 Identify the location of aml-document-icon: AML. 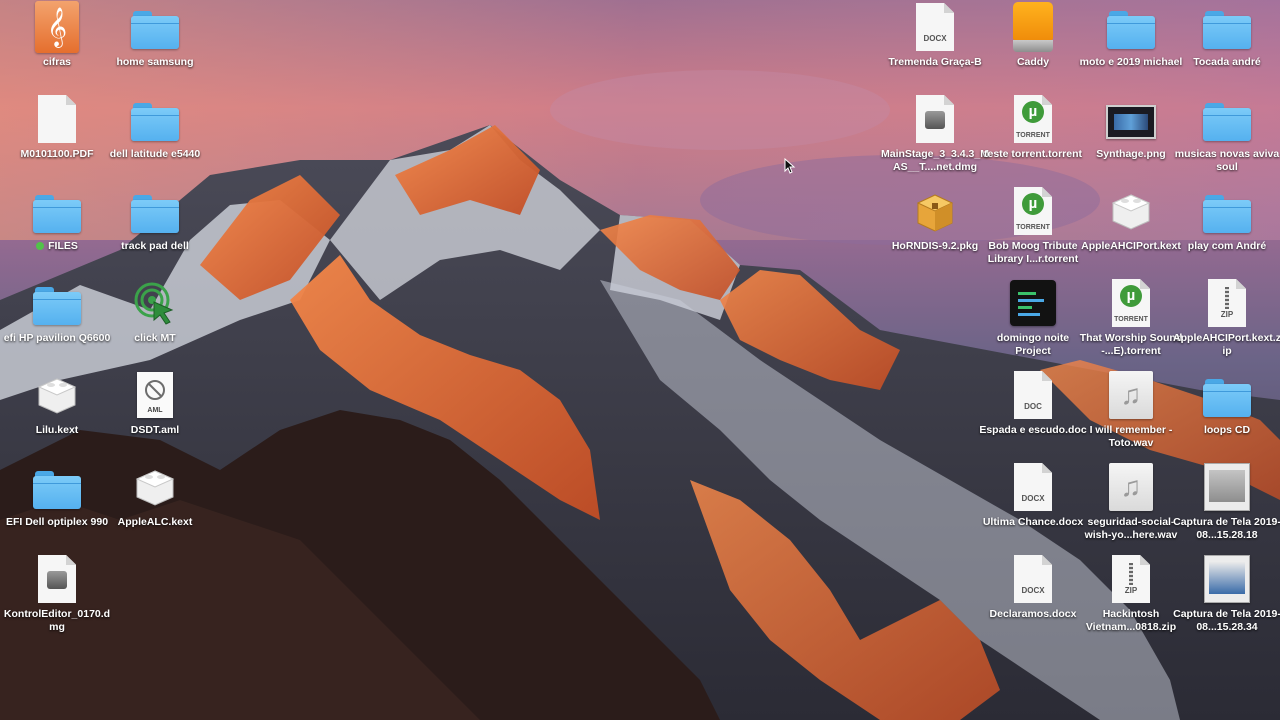
(155, 395).